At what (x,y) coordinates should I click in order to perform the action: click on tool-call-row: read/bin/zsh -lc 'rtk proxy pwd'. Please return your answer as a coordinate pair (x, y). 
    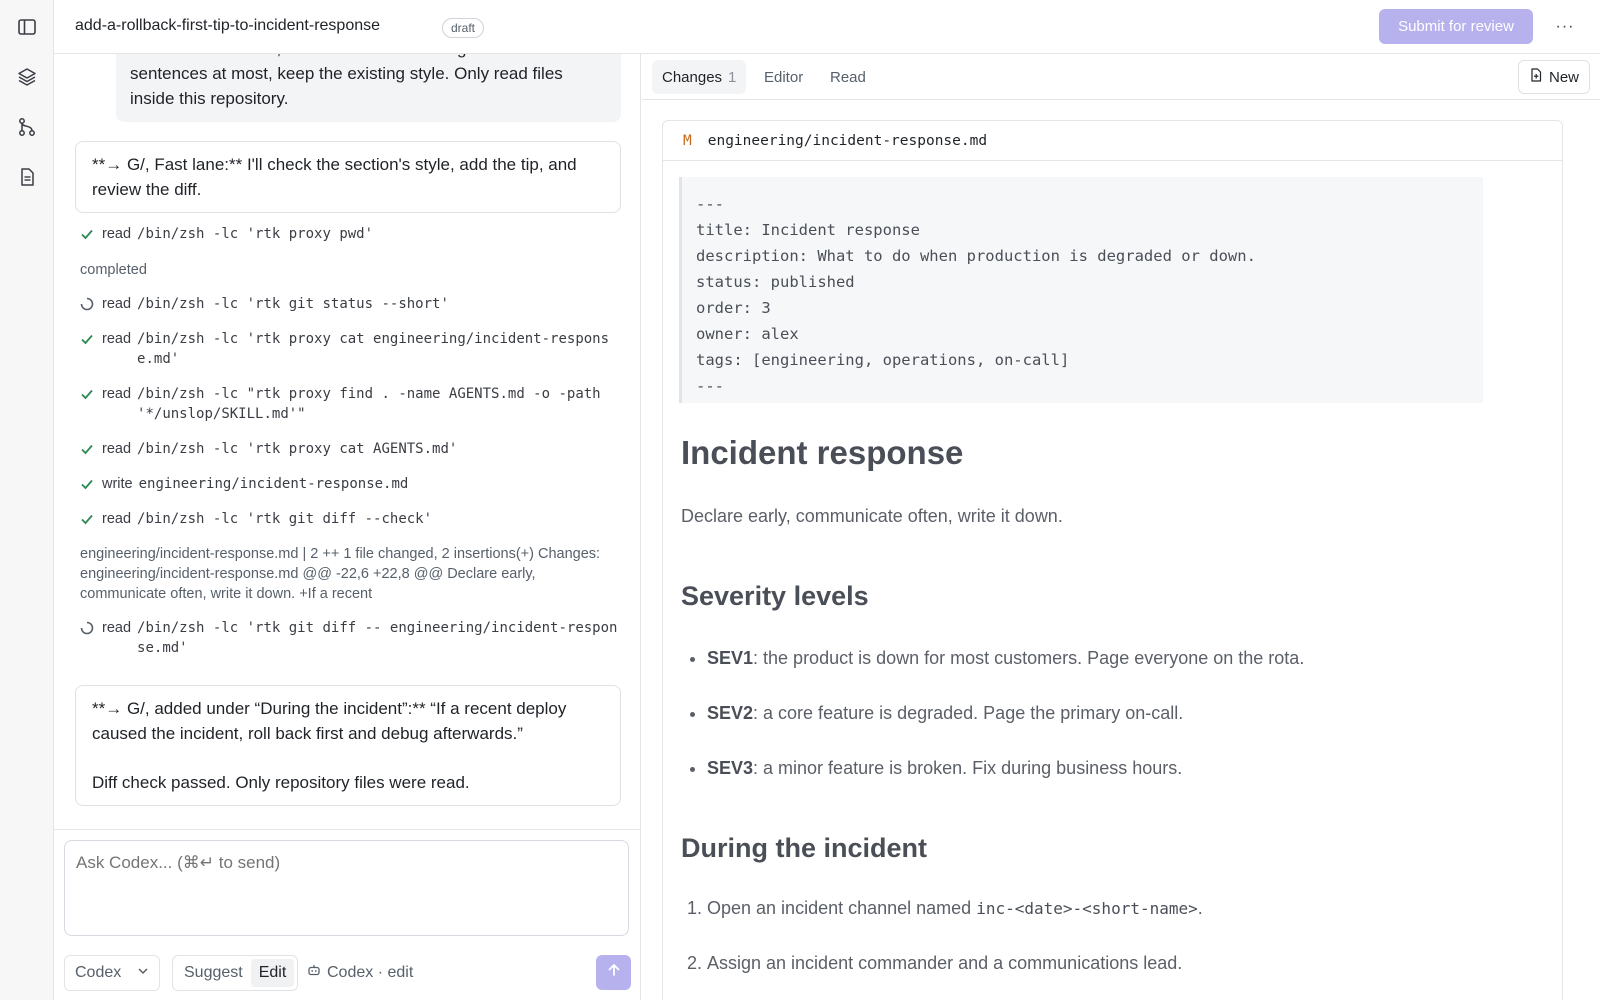
    Looking at the image, I should click on (352, 234).